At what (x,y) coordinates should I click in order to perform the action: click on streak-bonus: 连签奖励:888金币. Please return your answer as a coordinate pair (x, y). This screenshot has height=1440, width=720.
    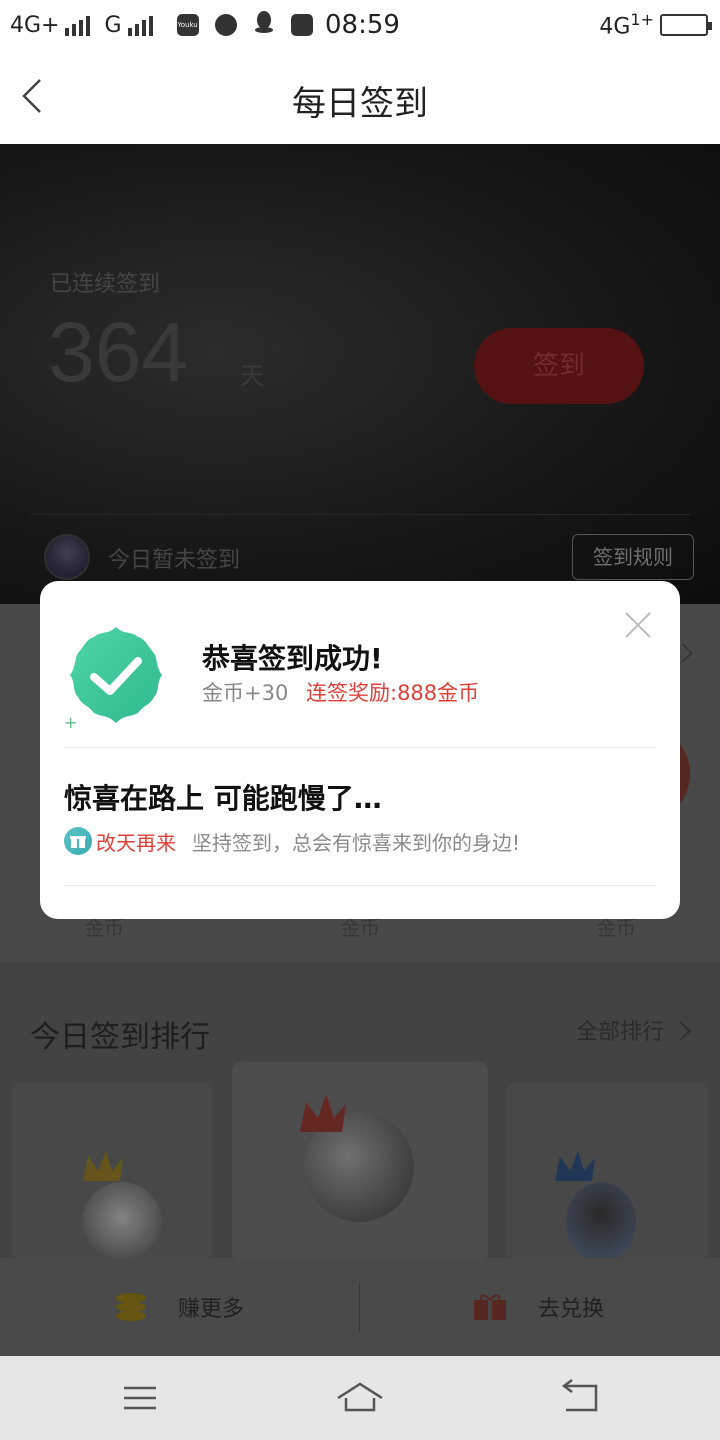
    Looking at the image, I should click on (393, 693).